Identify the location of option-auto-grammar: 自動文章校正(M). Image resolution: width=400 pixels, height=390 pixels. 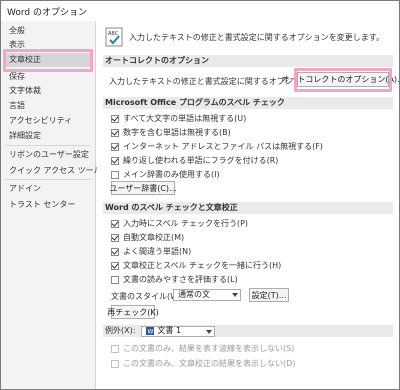
(147, 237).